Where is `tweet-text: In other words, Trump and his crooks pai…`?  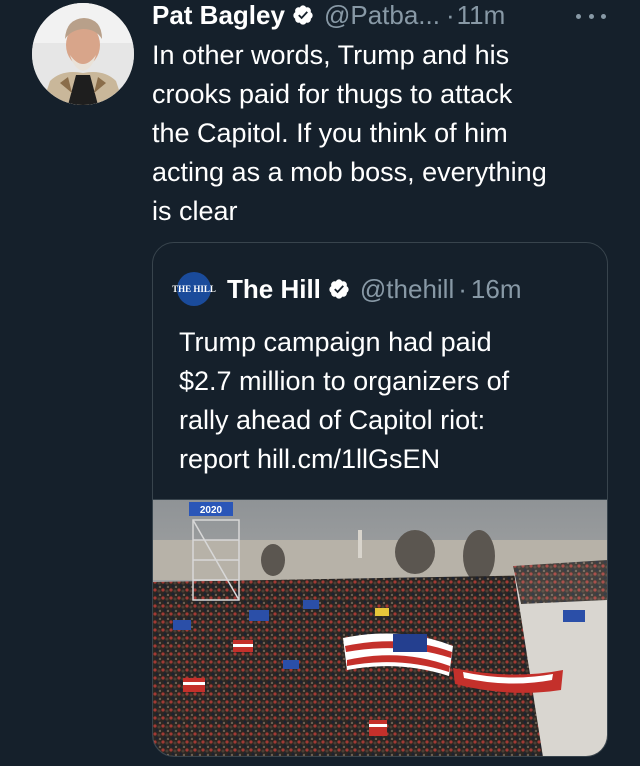
tweet-text: In other words, Trump and his crooks pai… is located at coordinates (349, 133).